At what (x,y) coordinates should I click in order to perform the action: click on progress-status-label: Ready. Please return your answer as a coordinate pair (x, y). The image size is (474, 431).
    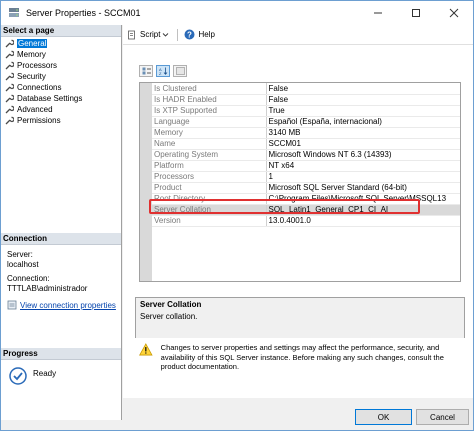
    Looking at the image, I should click on (45, 373).